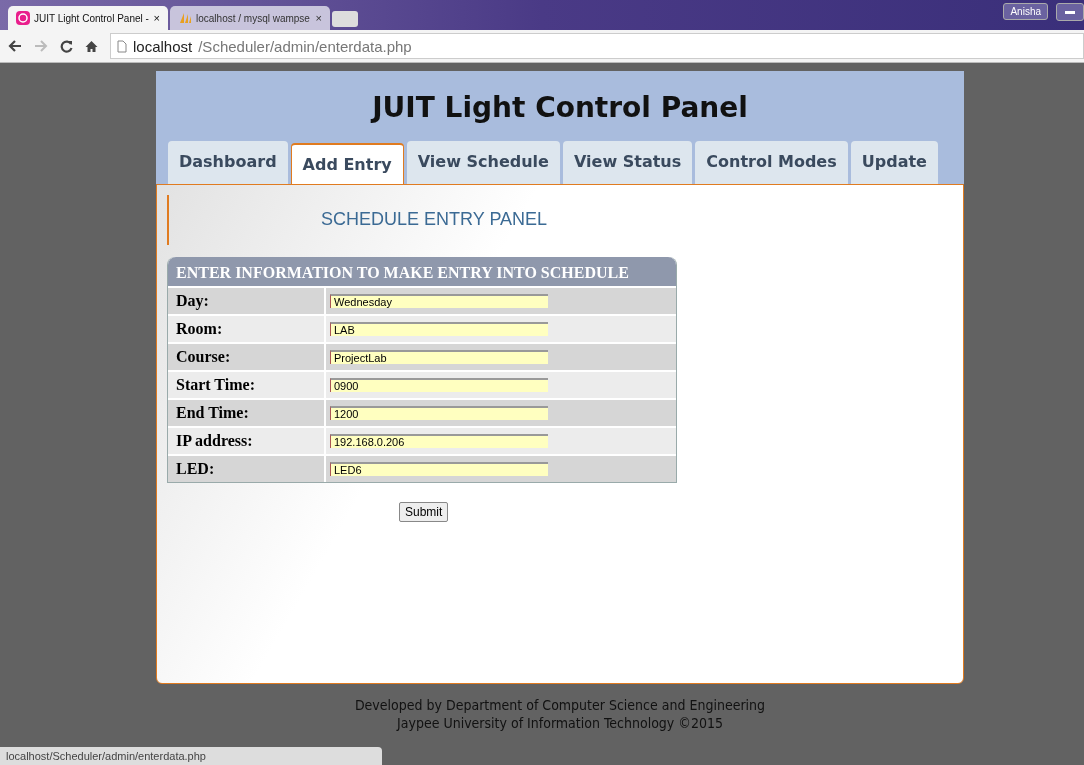 The height and width of the screenshot is (765, 1084). What do you see at coordinates (250, 18) in the screenshot?
I see `browser-tab: localhost / mysql wampse ×` at bounding box center [250, 18].